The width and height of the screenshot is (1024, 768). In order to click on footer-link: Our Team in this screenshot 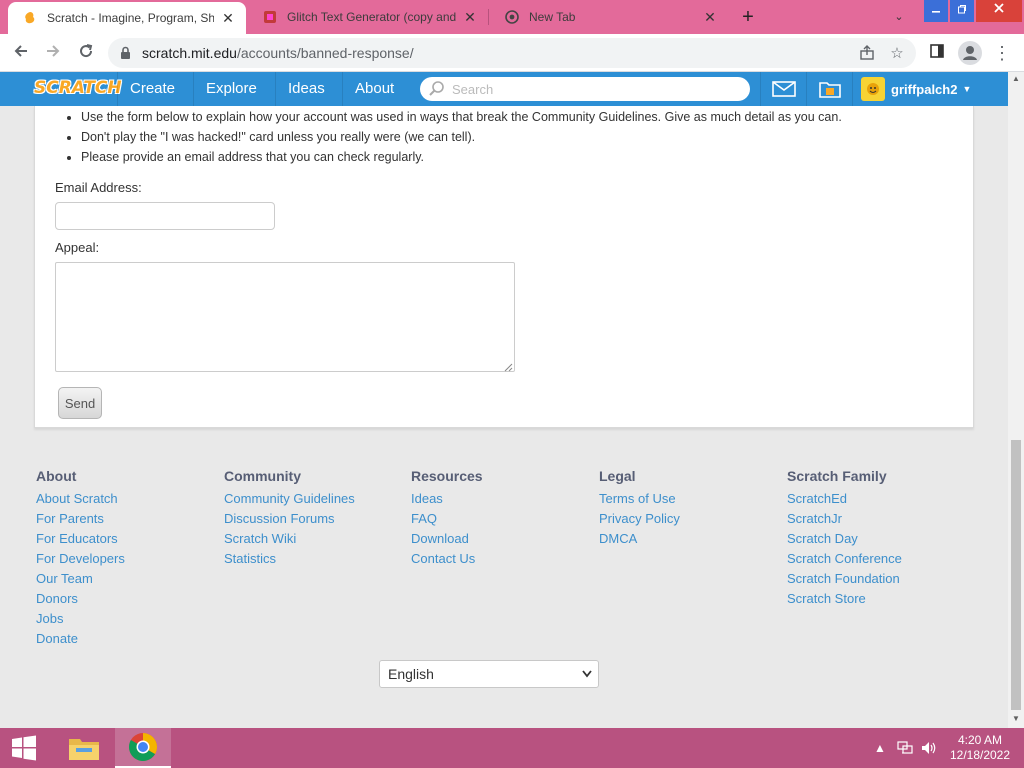, I will do `click(121, 580)`.